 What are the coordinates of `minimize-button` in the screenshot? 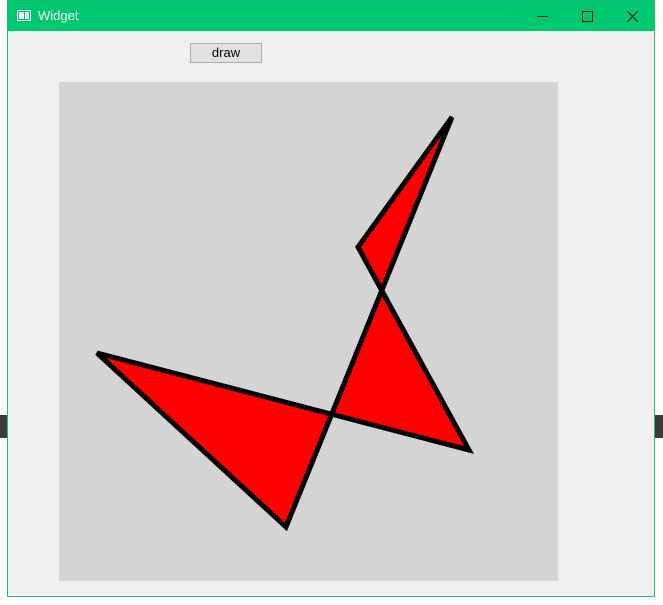 It's located at (542, 16).